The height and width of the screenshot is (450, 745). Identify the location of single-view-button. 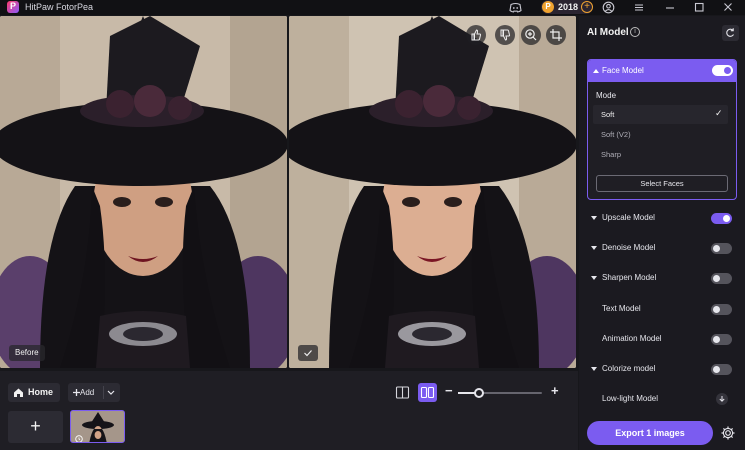
(402, 392).